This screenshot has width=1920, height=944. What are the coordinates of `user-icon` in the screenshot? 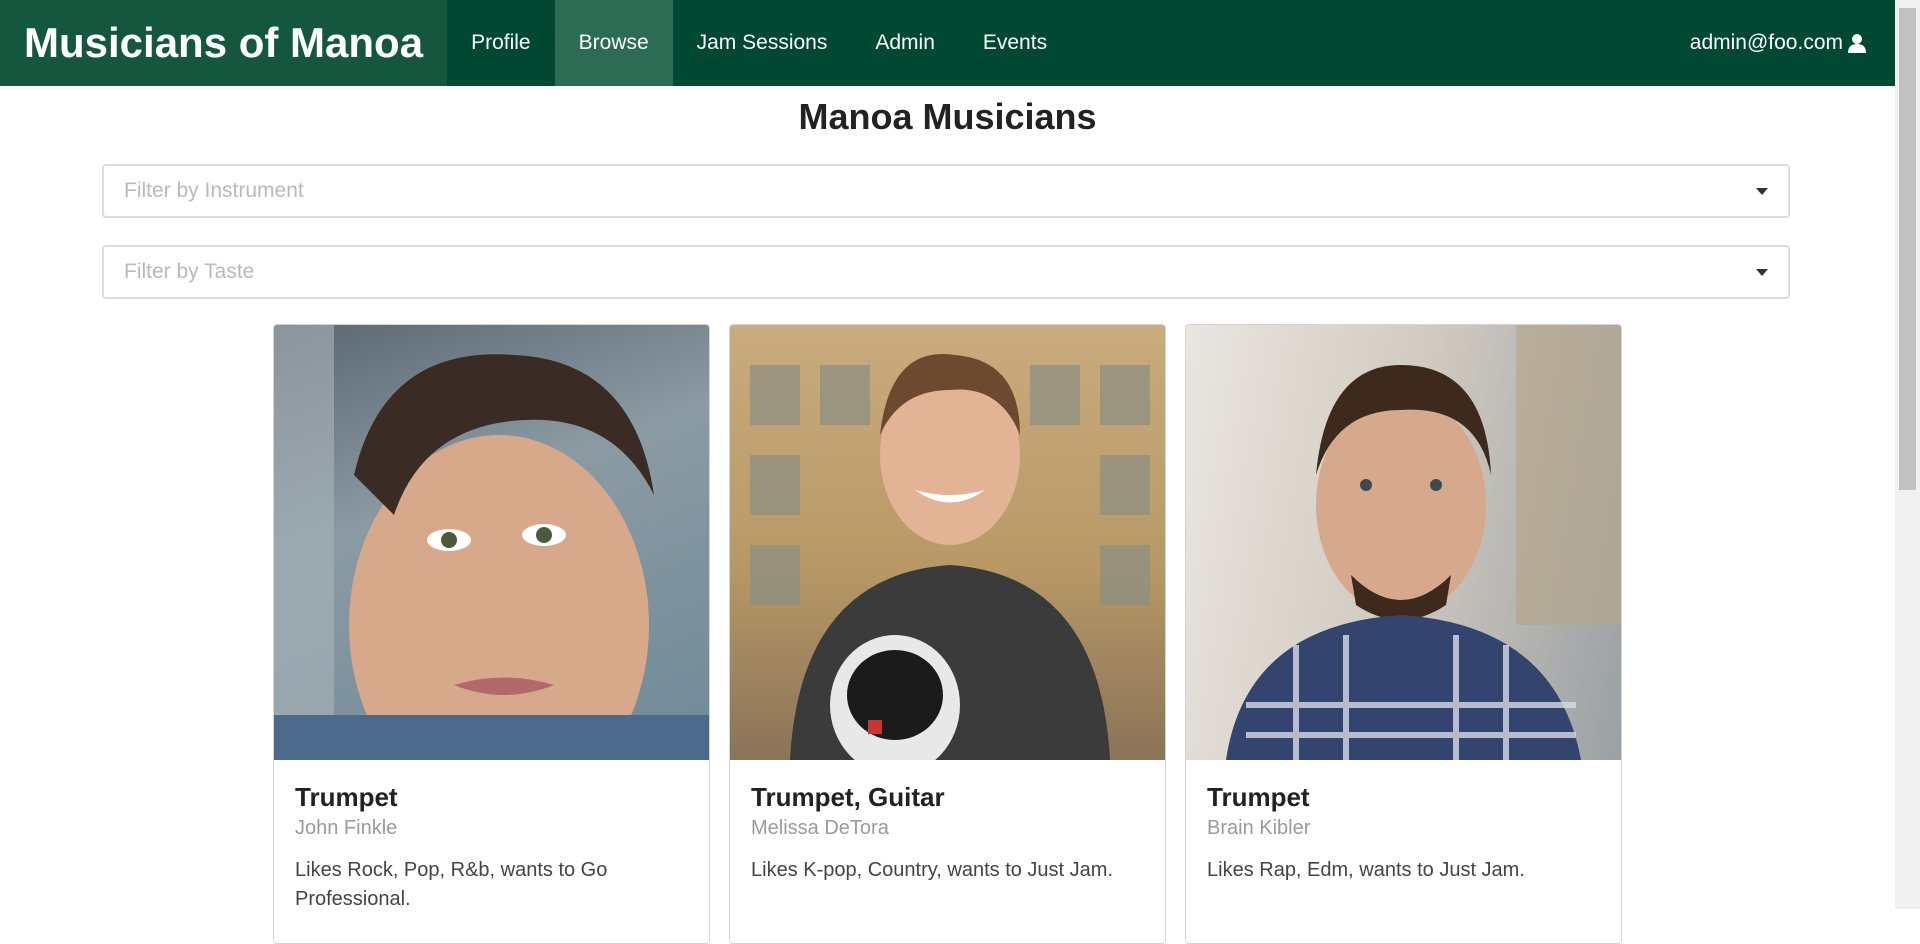 It's located at (1857, 43).